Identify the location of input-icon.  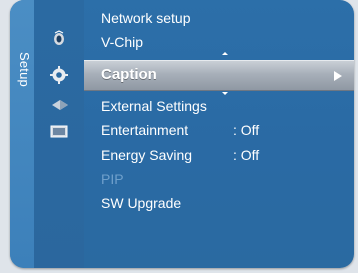
(60, 105).